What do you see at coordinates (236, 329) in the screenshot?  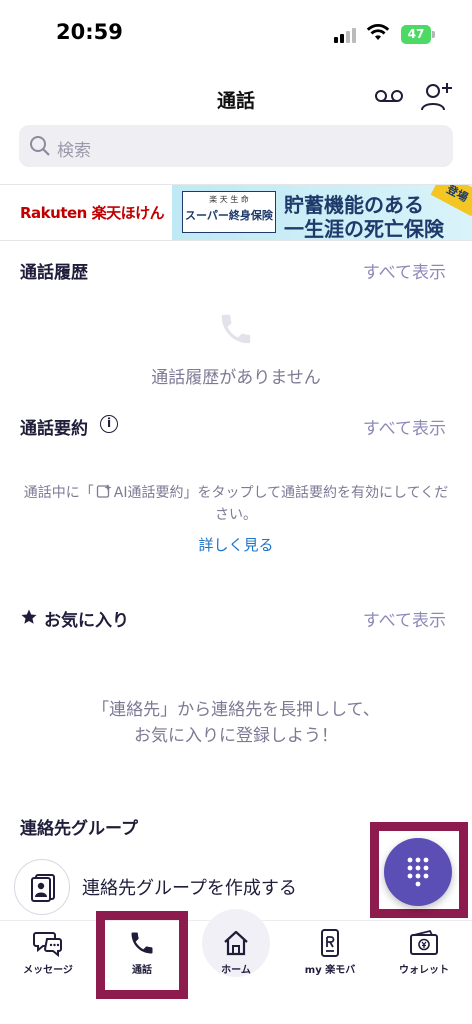 I see `phone-icon` at bounding box center [236, 329].